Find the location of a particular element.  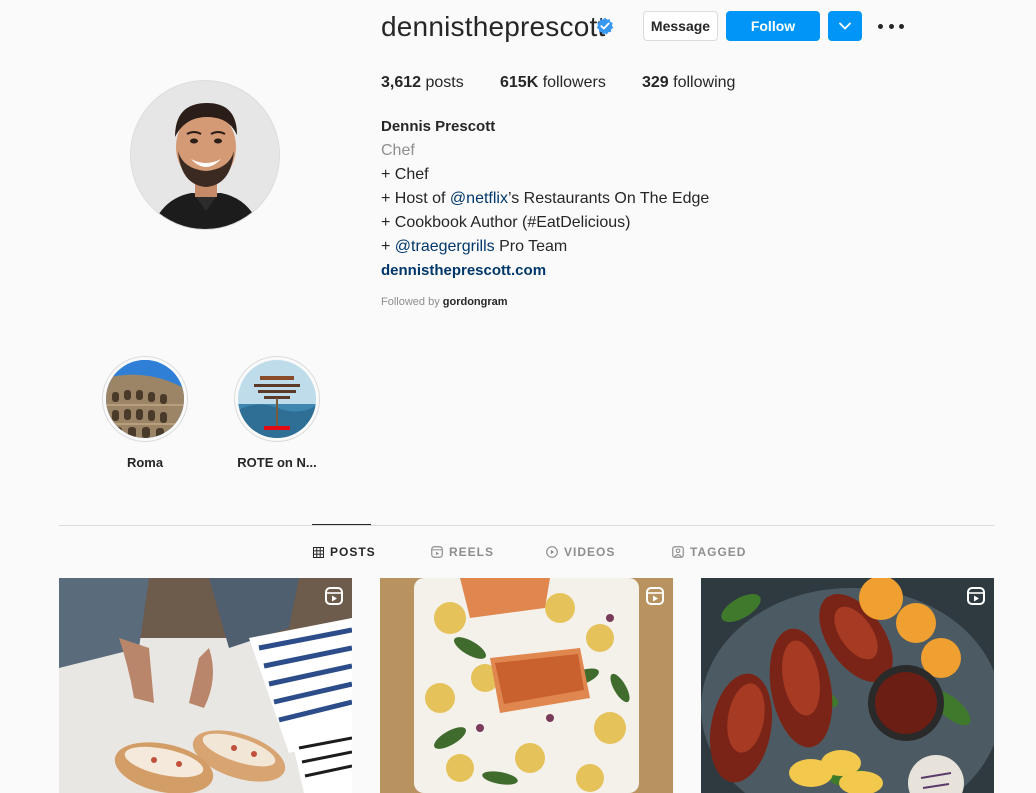

following-count: 329 is located at coordinates (655, 82).